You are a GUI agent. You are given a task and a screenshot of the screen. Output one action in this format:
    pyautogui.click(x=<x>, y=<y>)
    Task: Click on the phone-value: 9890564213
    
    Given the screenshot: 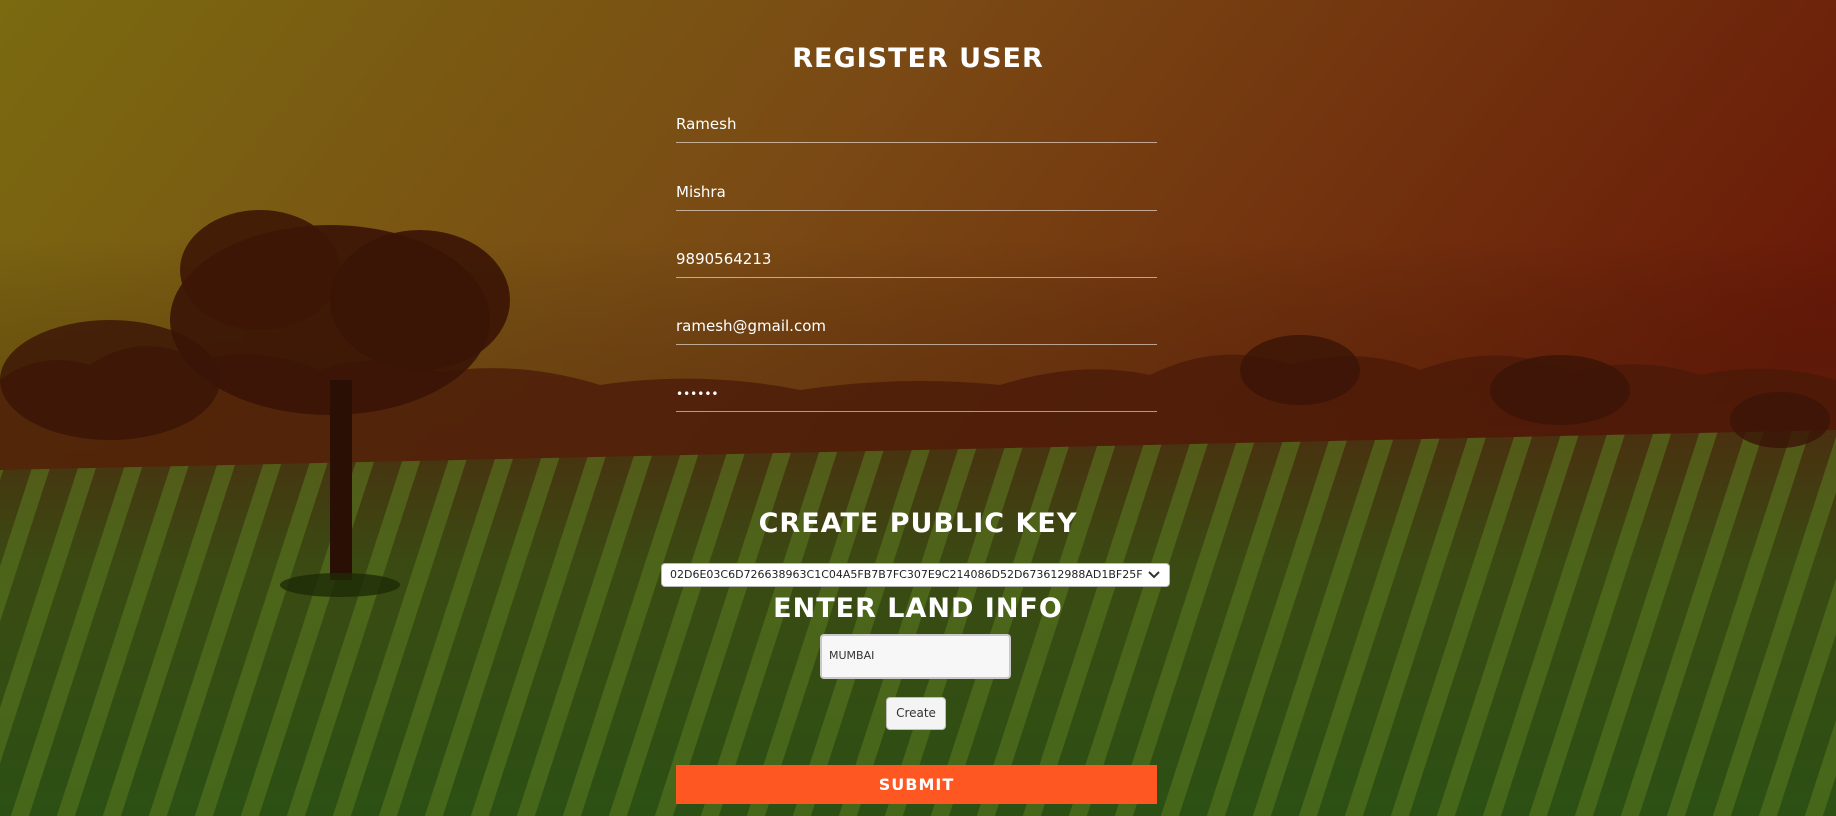 What is the action you would take?
    pyautogui.click(x=724, y=259)
    